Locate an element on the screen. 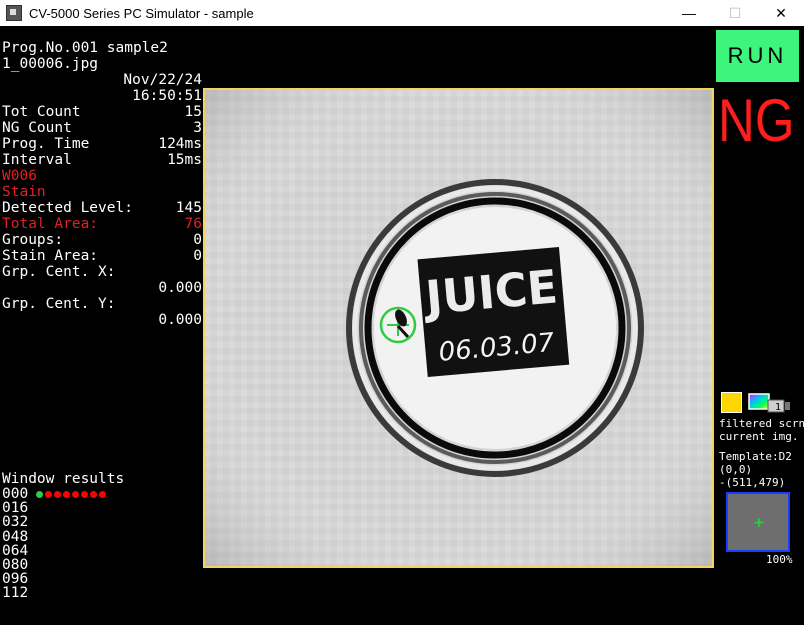 The width and height of the screenshot is (804, 625). prog-time-row: Prog. Time 124ms is located at coordinates (102, 144).